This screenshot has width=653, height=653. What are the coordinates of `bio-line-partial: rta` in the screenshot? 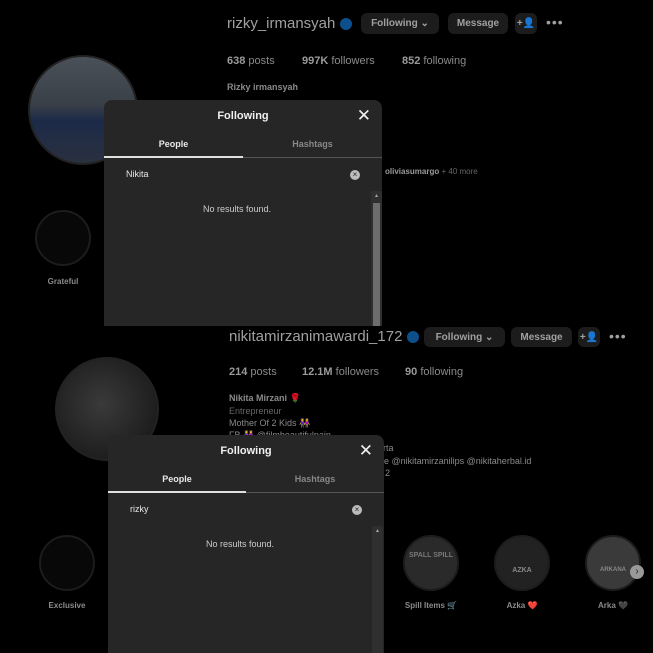 It's located at (388, 448).